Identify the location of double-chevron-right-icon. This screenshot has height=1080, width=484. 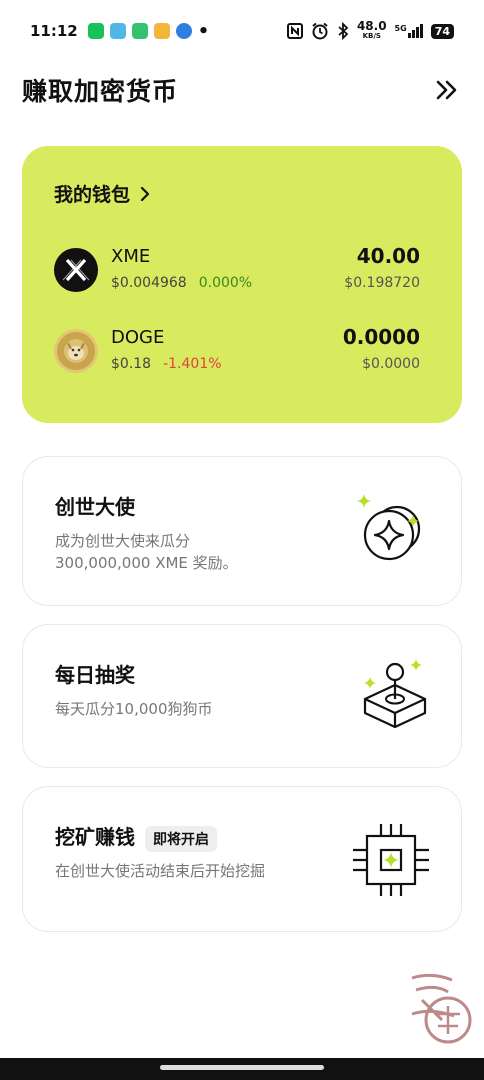
(446, 90).